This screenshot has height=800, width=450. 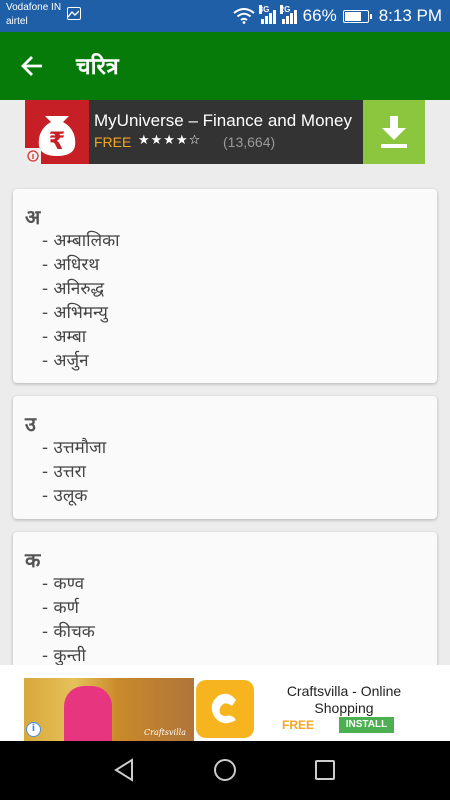 What do you see at coordinates (74, 496) in the screenshot?
I see `list-item: - उलूक` at bounding box center [74, 496].